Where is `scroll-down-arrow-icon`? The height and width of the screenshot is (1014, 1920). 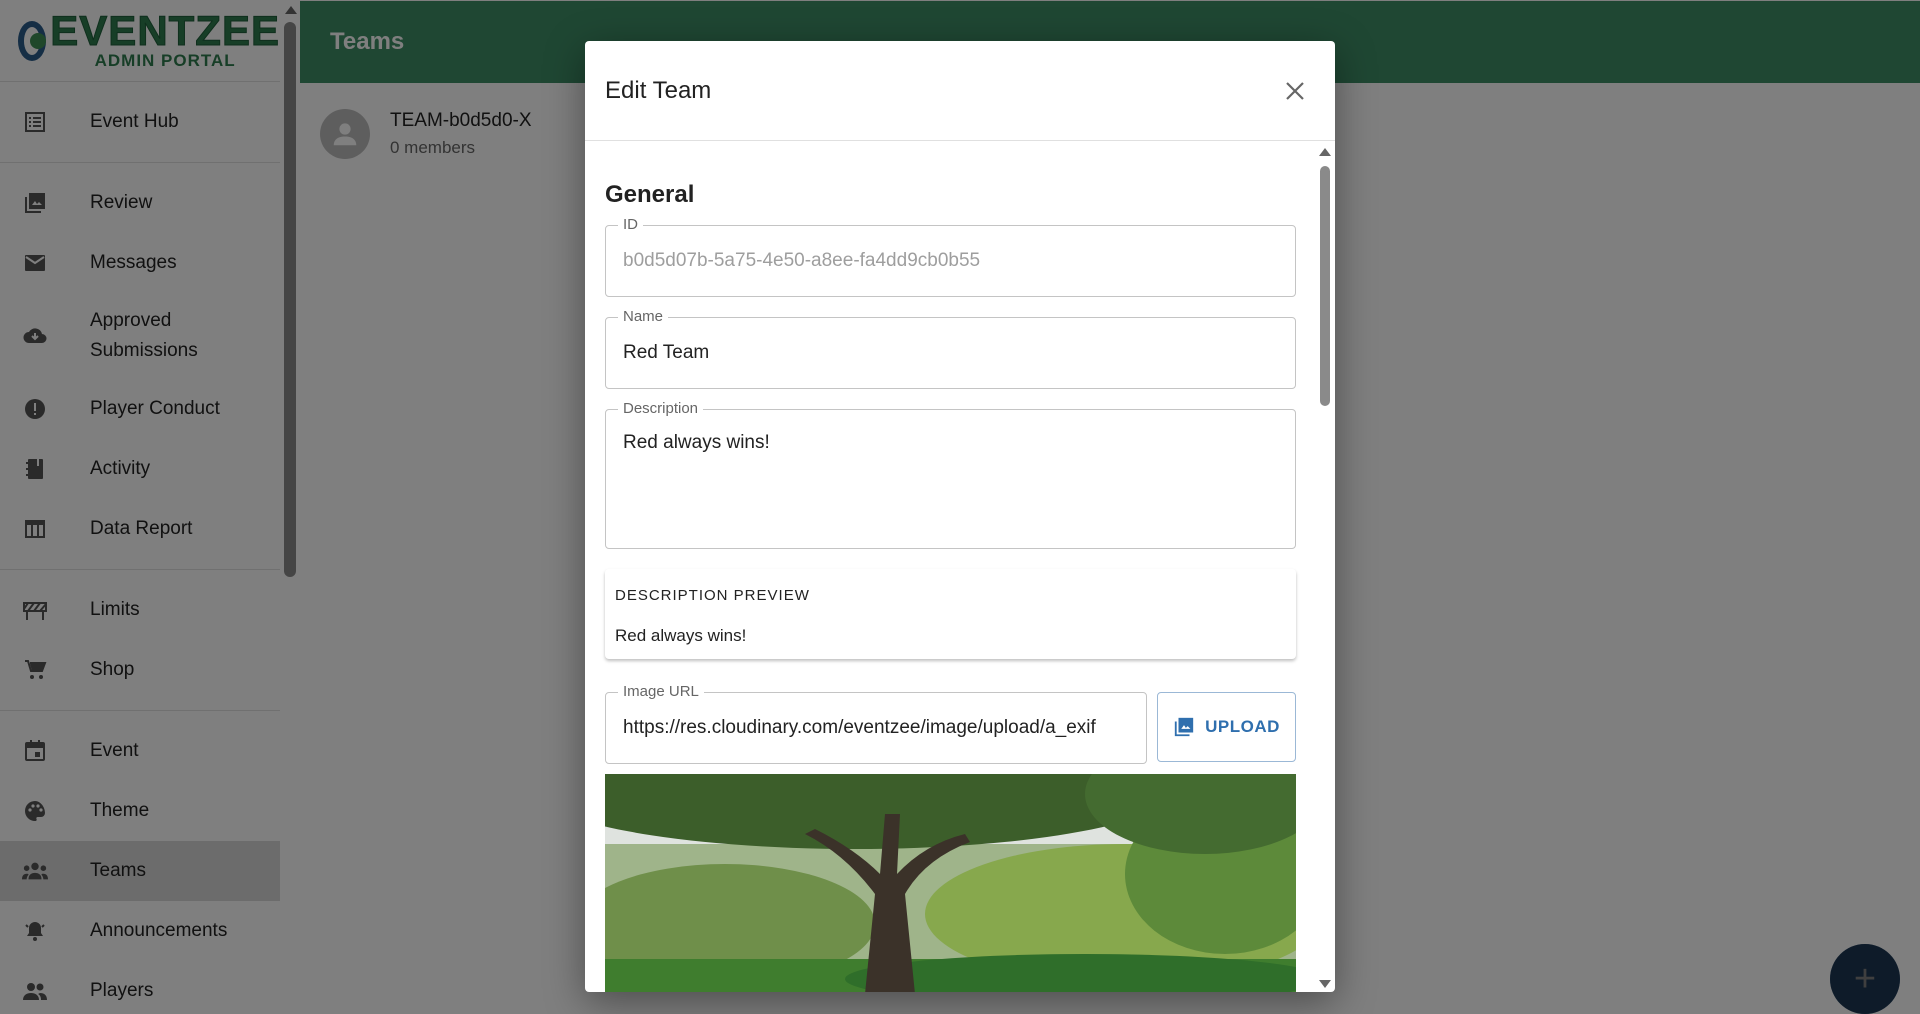
scroll-down-arrow-icon is located at coordinates (1325, 984).